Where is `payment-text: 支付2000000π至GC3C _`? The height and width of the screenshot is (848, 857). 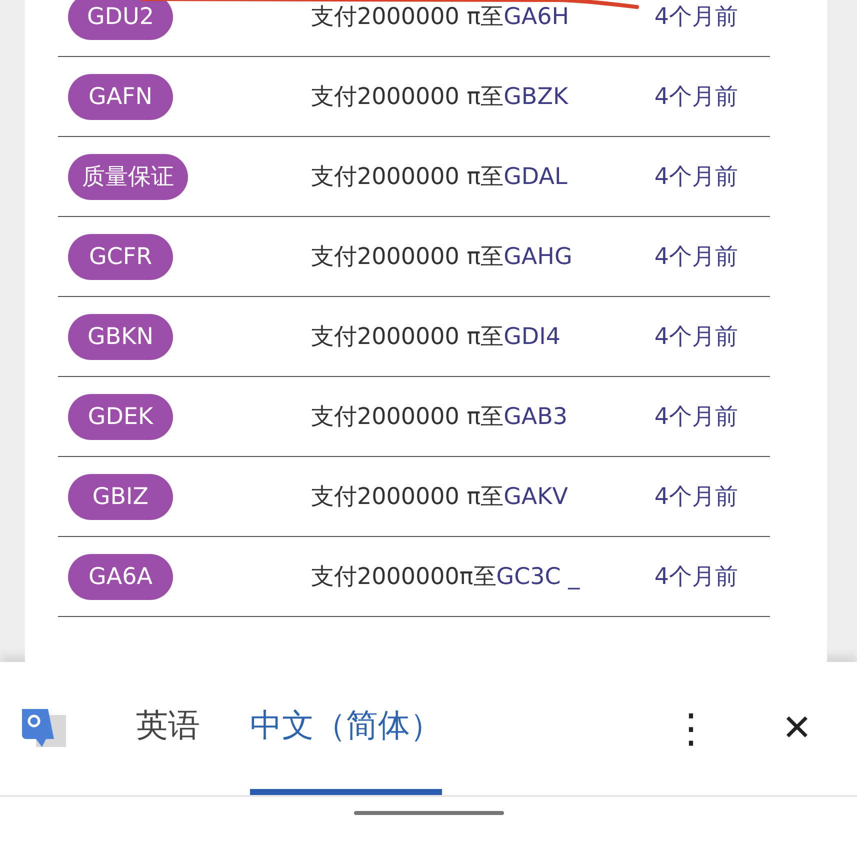
payment-text: 支付2000000π至GC3C _ is located at coordinates (445, 577).